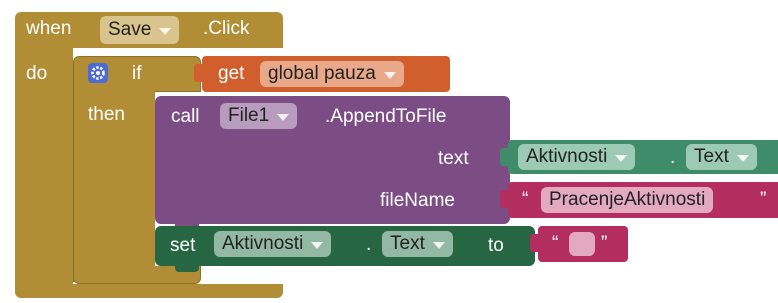 The image size is (778, 303). What do you see at coordinates (37, 73) in the screenshot?
I see `event-do-label: do` at bounding box center [37, 73].